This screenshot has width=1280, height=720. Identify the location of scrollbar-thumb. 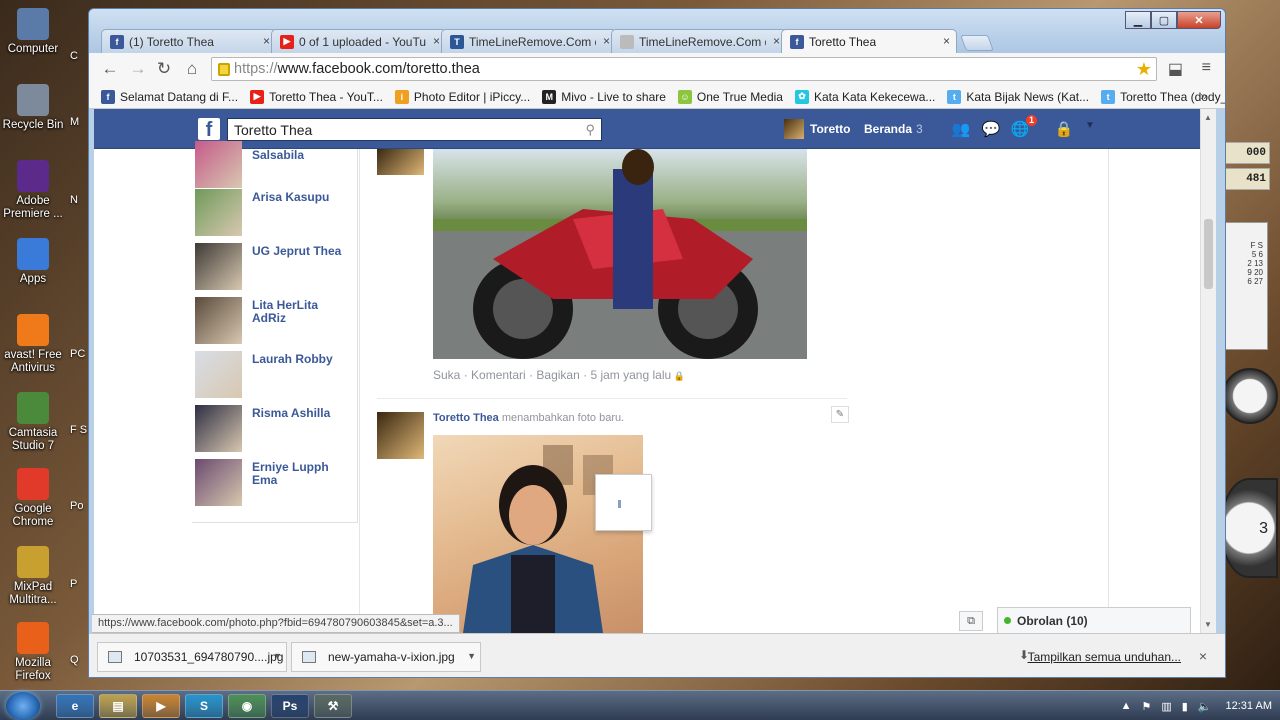
(1208, 254).